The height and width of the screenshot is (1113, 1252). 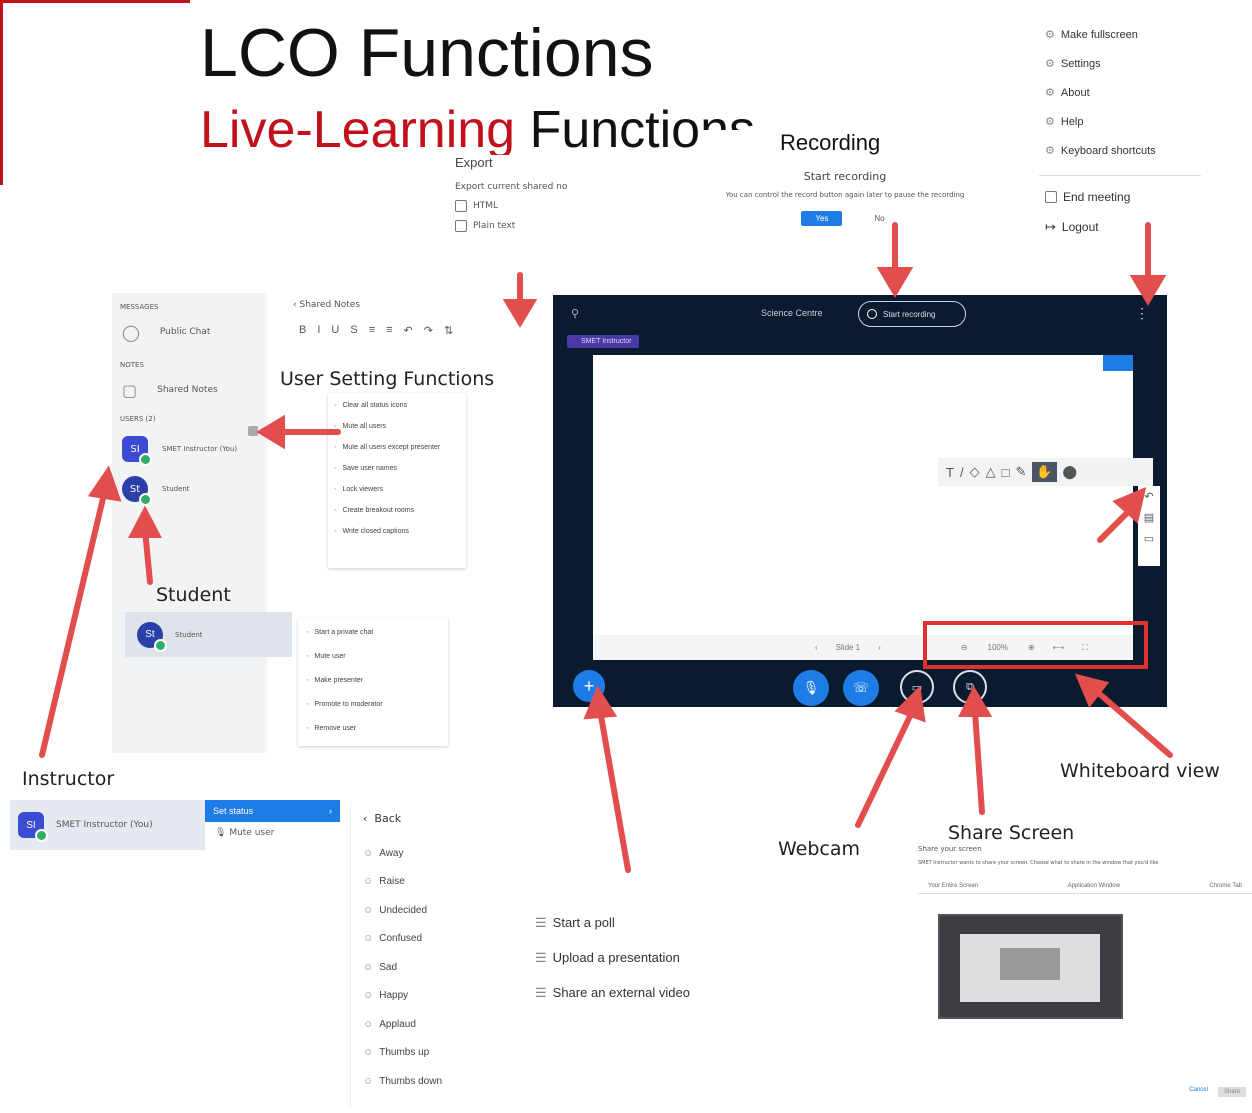 What do you see at coordinates (145, 521) in the screenshot?
I see `arrowhead-student` at bounding box center [145, 521].